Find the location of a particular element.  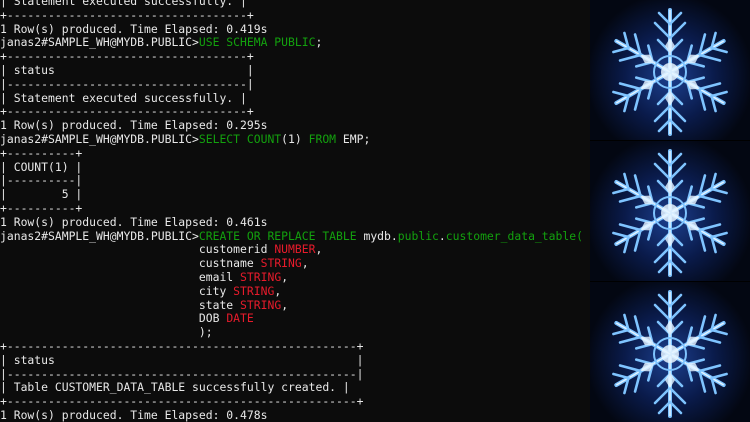

terminal-text: | 5 | is located at coordinates (41, 194).